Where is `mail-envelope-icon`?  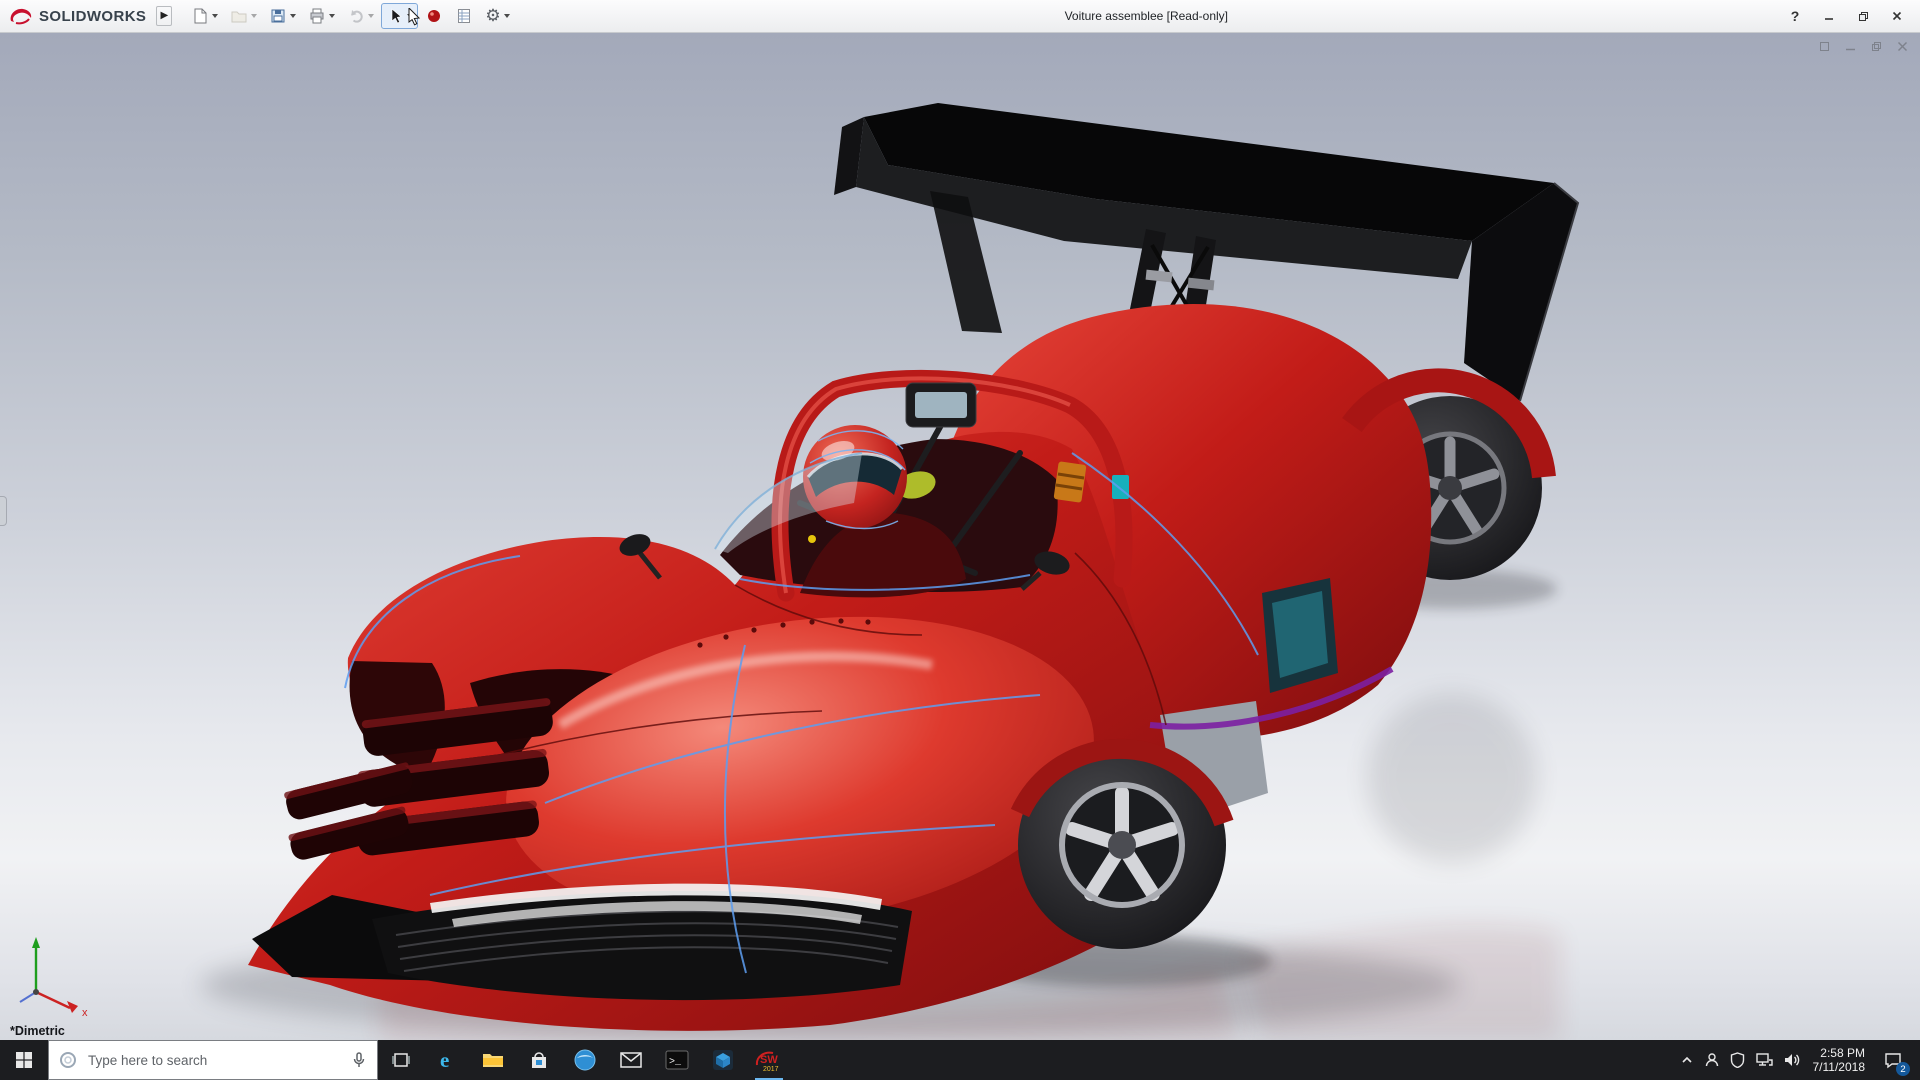
mail-envelope-icon is located at coordinates (631, 1060).